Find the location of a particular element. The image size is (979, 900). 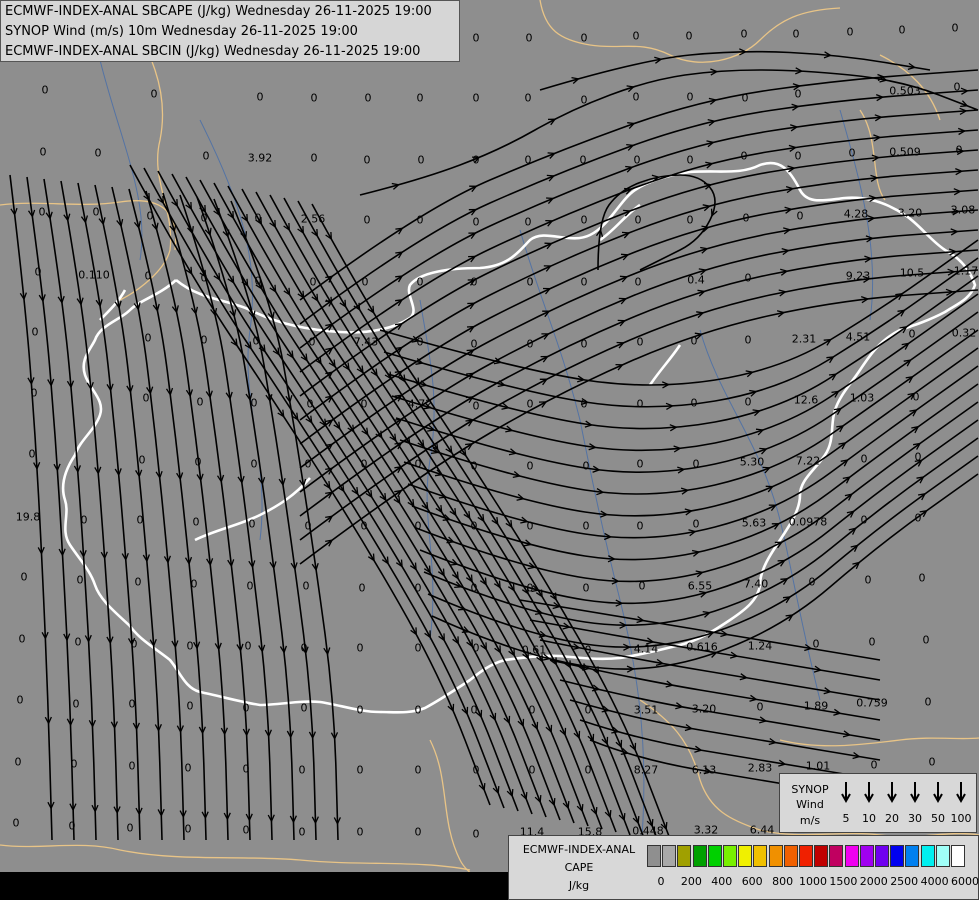

cape-value-label: 0.503 is located at coordinates (905, 91).